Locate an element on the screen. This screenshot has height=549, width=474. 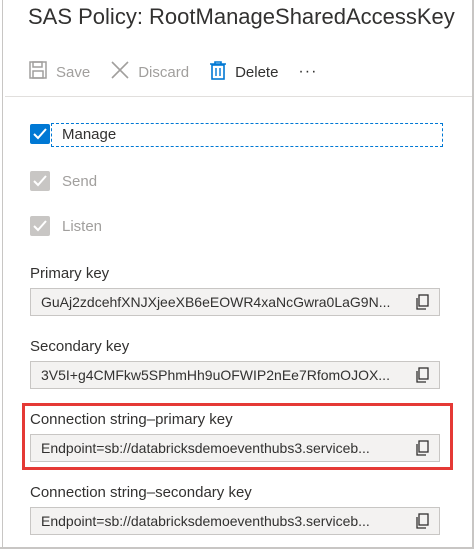
toolbar: Save Discard Delete ··· is located at coordinates (172, 72).